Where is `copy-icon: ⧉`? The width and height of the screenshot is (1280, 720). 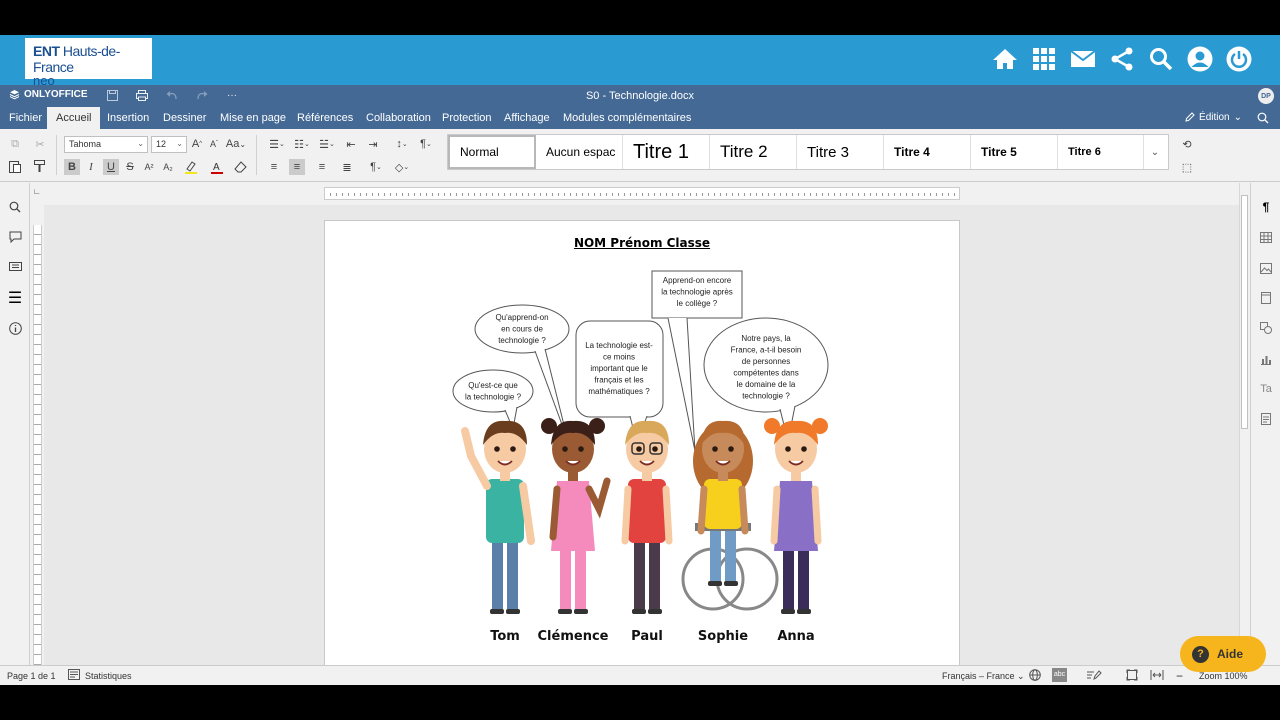 copy-icon: ⧉ is located at coordinates (15, 144).